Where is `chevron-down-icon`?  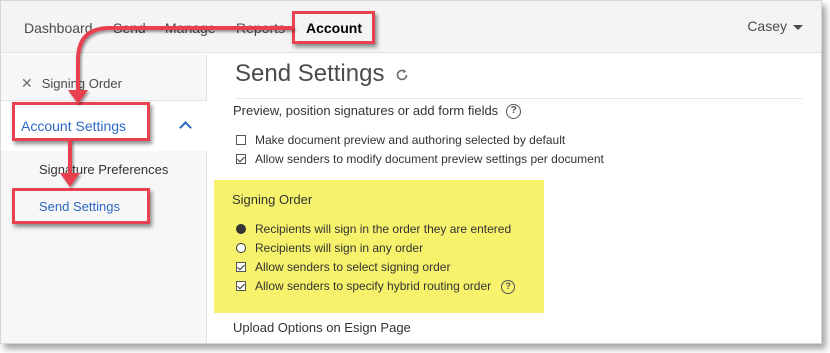
chevron-down-icon is located at coordinates (798, 27).